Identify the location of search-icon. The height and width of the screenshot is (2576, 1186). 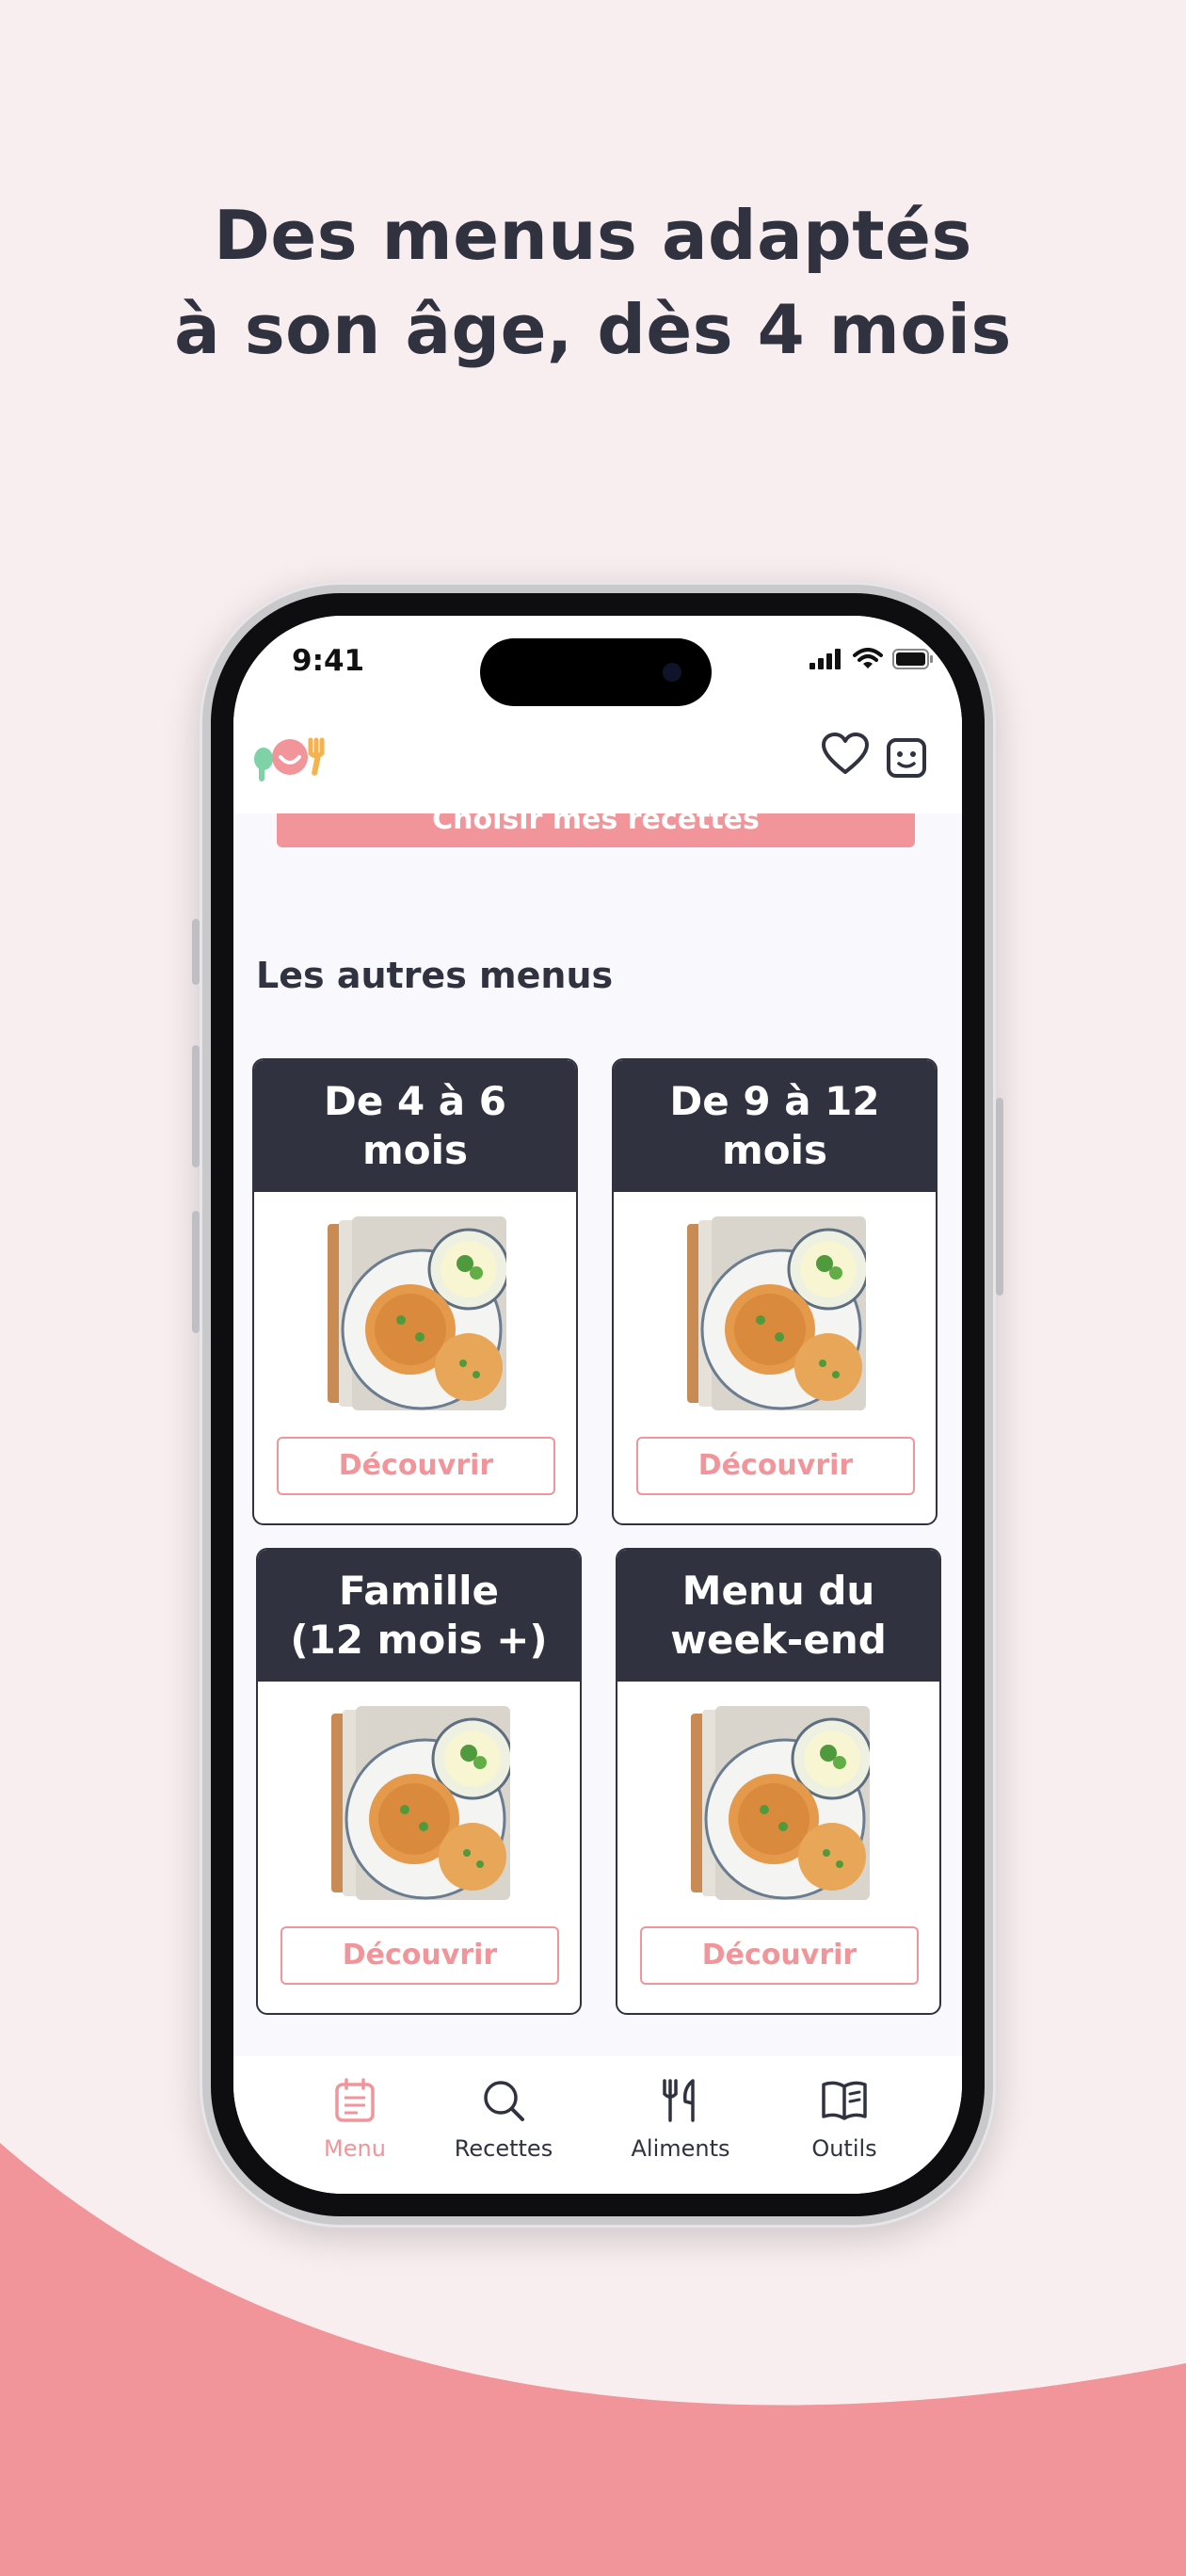
(504, 2101).